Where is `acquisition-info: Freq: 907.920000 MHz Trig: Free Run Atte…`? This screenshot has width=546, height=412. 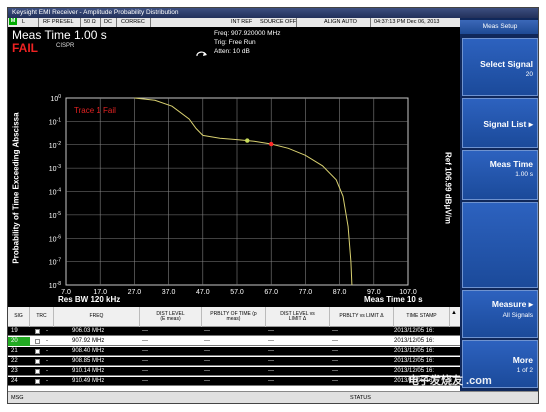 acquisition-info: Freq: 907.920000 MHz Trig: Free Run Atte… is located at coordinates (247, 42).